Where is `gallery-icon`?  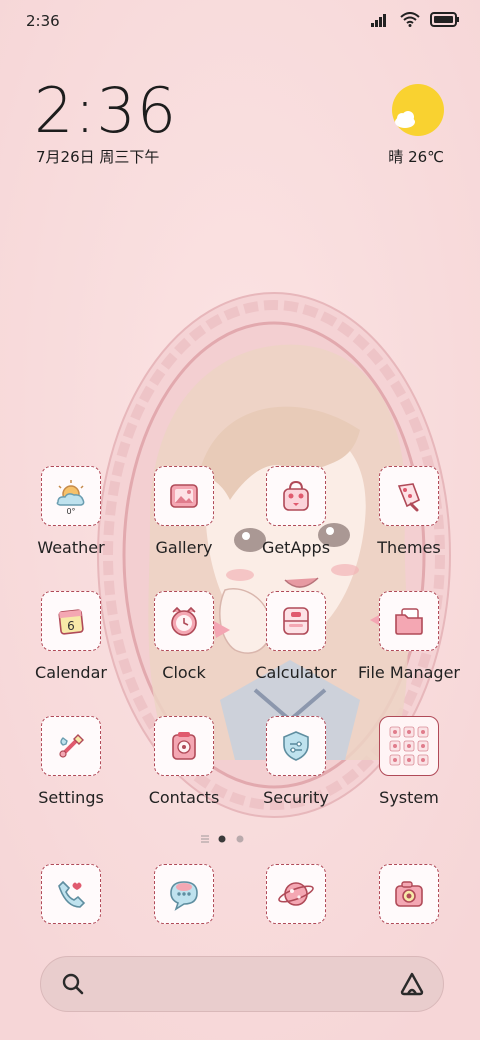 gallery-icon is located at coordinates (184, 496).